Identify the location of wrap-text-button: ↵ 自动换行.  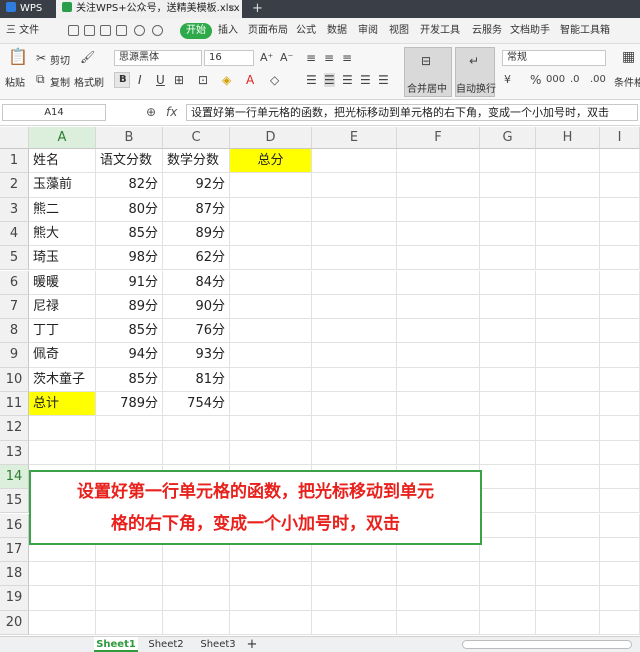
(475, 72).